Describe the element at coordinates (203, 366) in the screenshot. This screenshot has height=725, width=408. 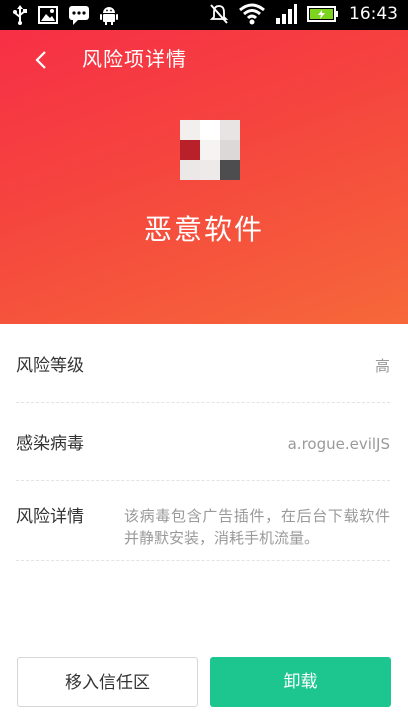
I see `risk-level-row: 风险等级 高` at that location.